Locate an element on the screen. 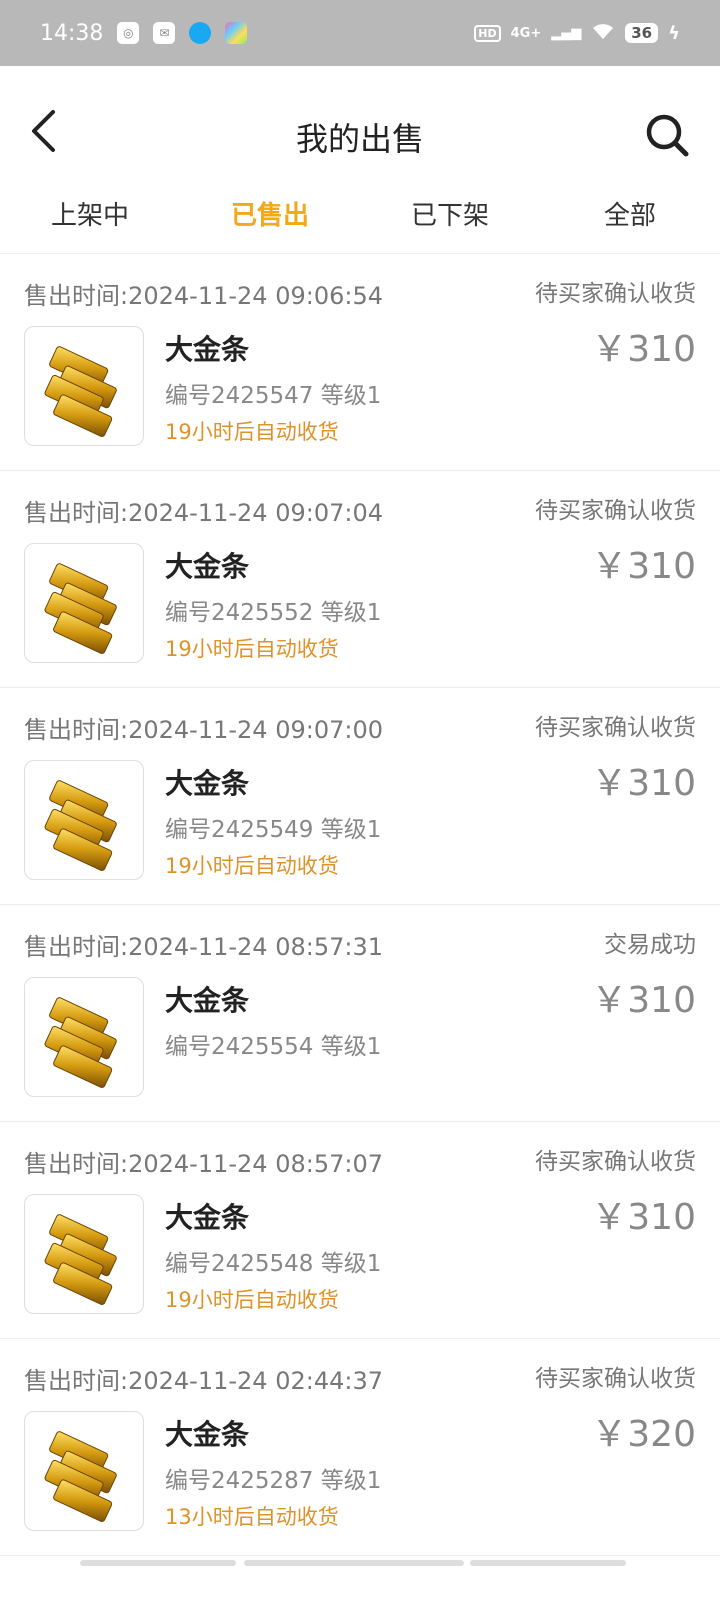  search-icon is located at coordinates (667, 135).